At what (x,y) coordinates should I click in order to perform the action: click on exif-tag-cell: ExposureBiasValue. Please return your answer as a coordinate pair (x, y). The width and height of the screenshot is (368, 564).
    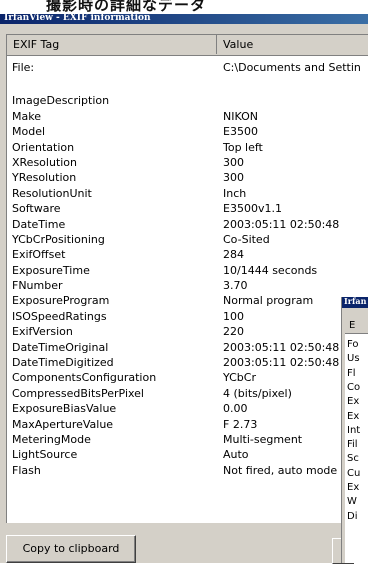
    Looking at the image, I should click on (64, 409).